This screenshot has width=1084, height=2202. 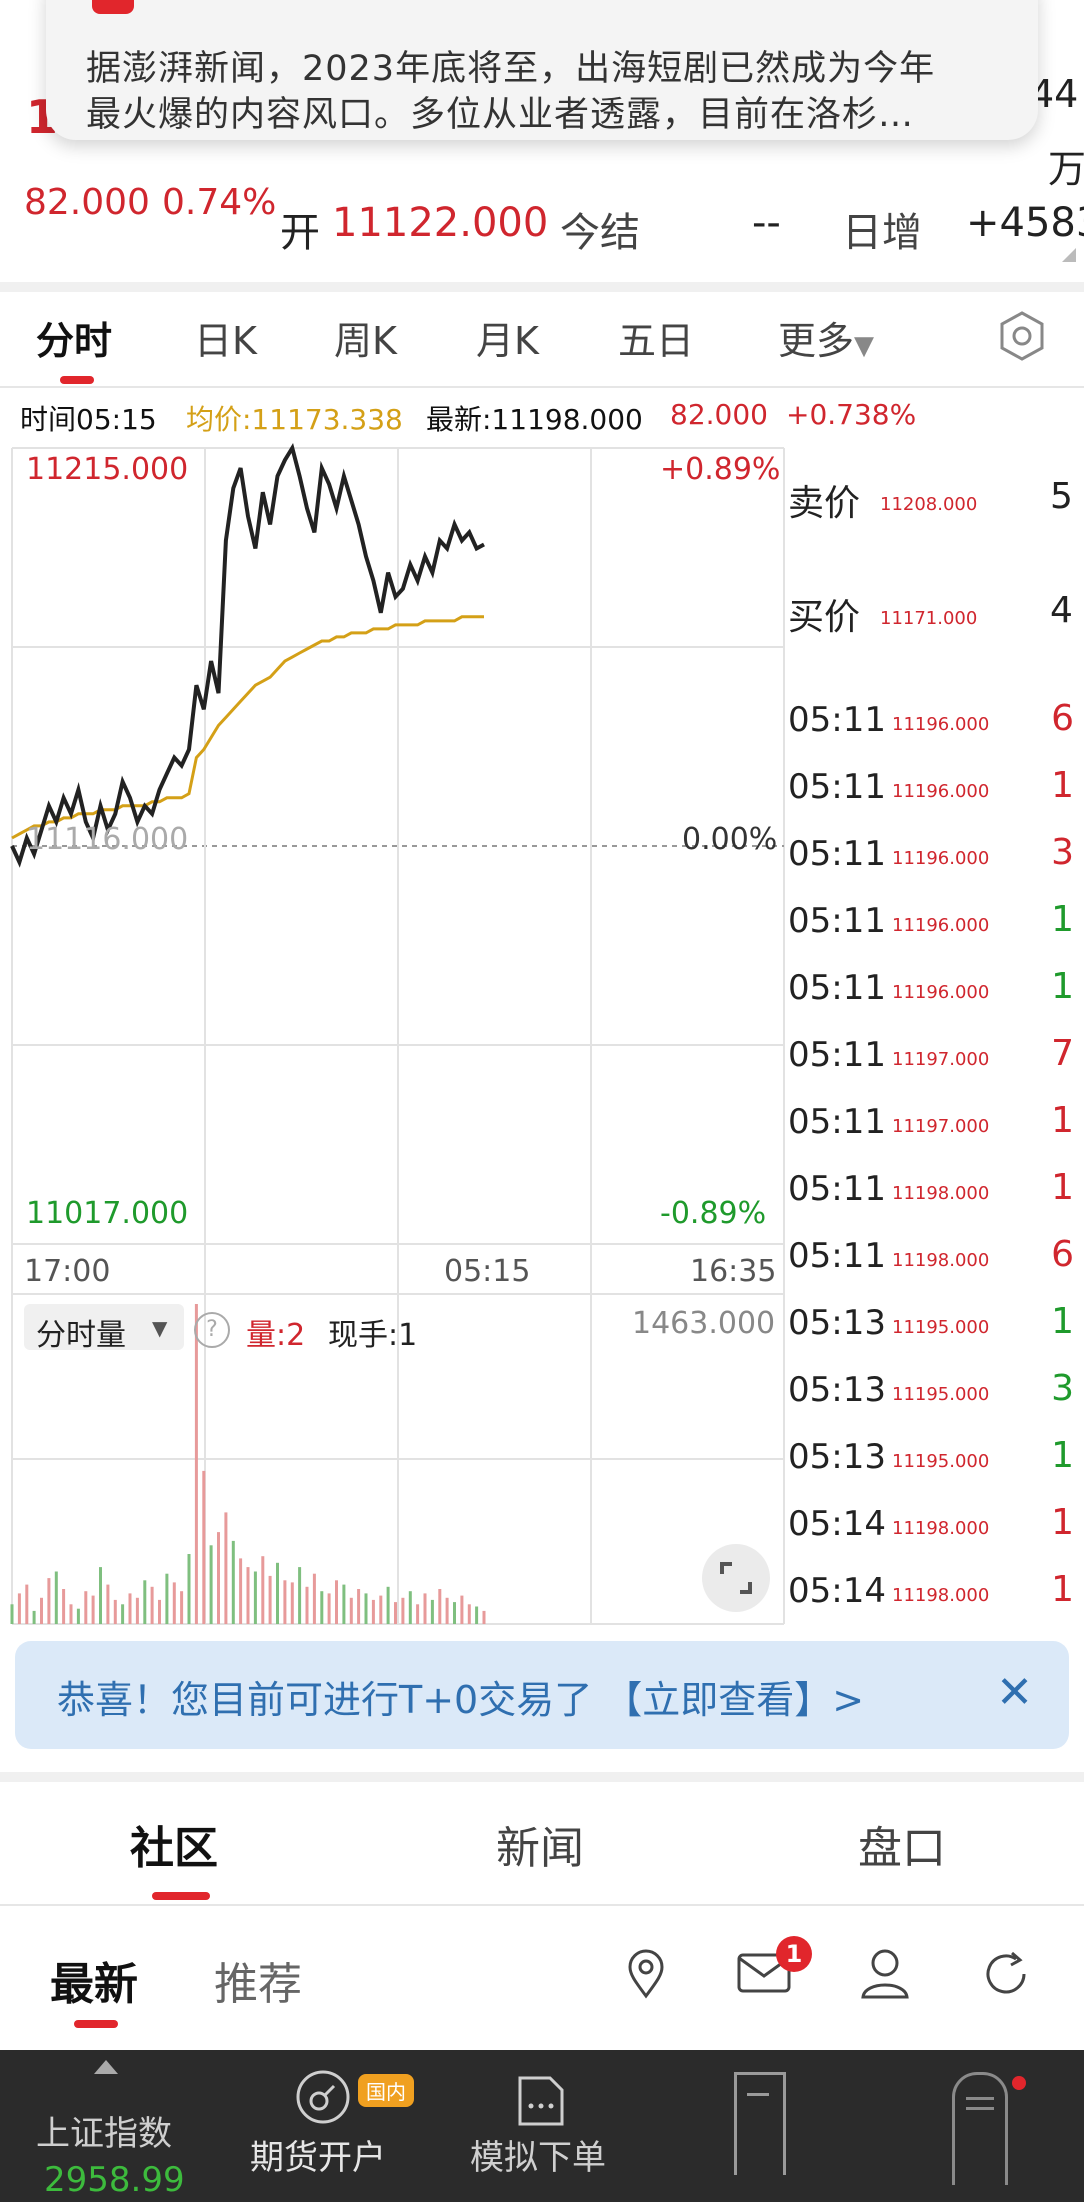 What do you see at coordinates (294, 419) in the screenshot?
I see `info-average-price: 均价:11173.338` at bounding box center [294, 419].